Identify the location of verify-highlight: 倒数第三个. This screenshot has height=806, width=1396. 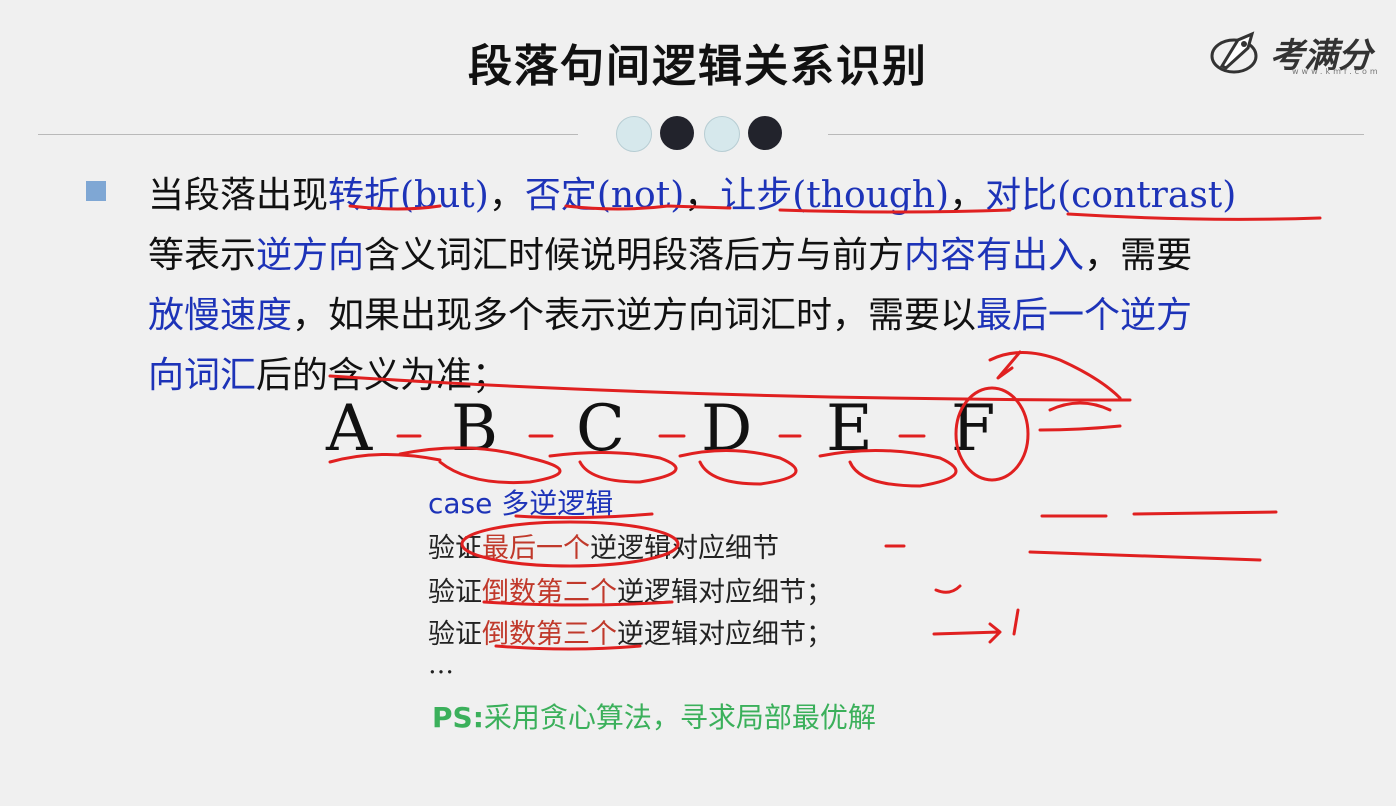
(549, 634).